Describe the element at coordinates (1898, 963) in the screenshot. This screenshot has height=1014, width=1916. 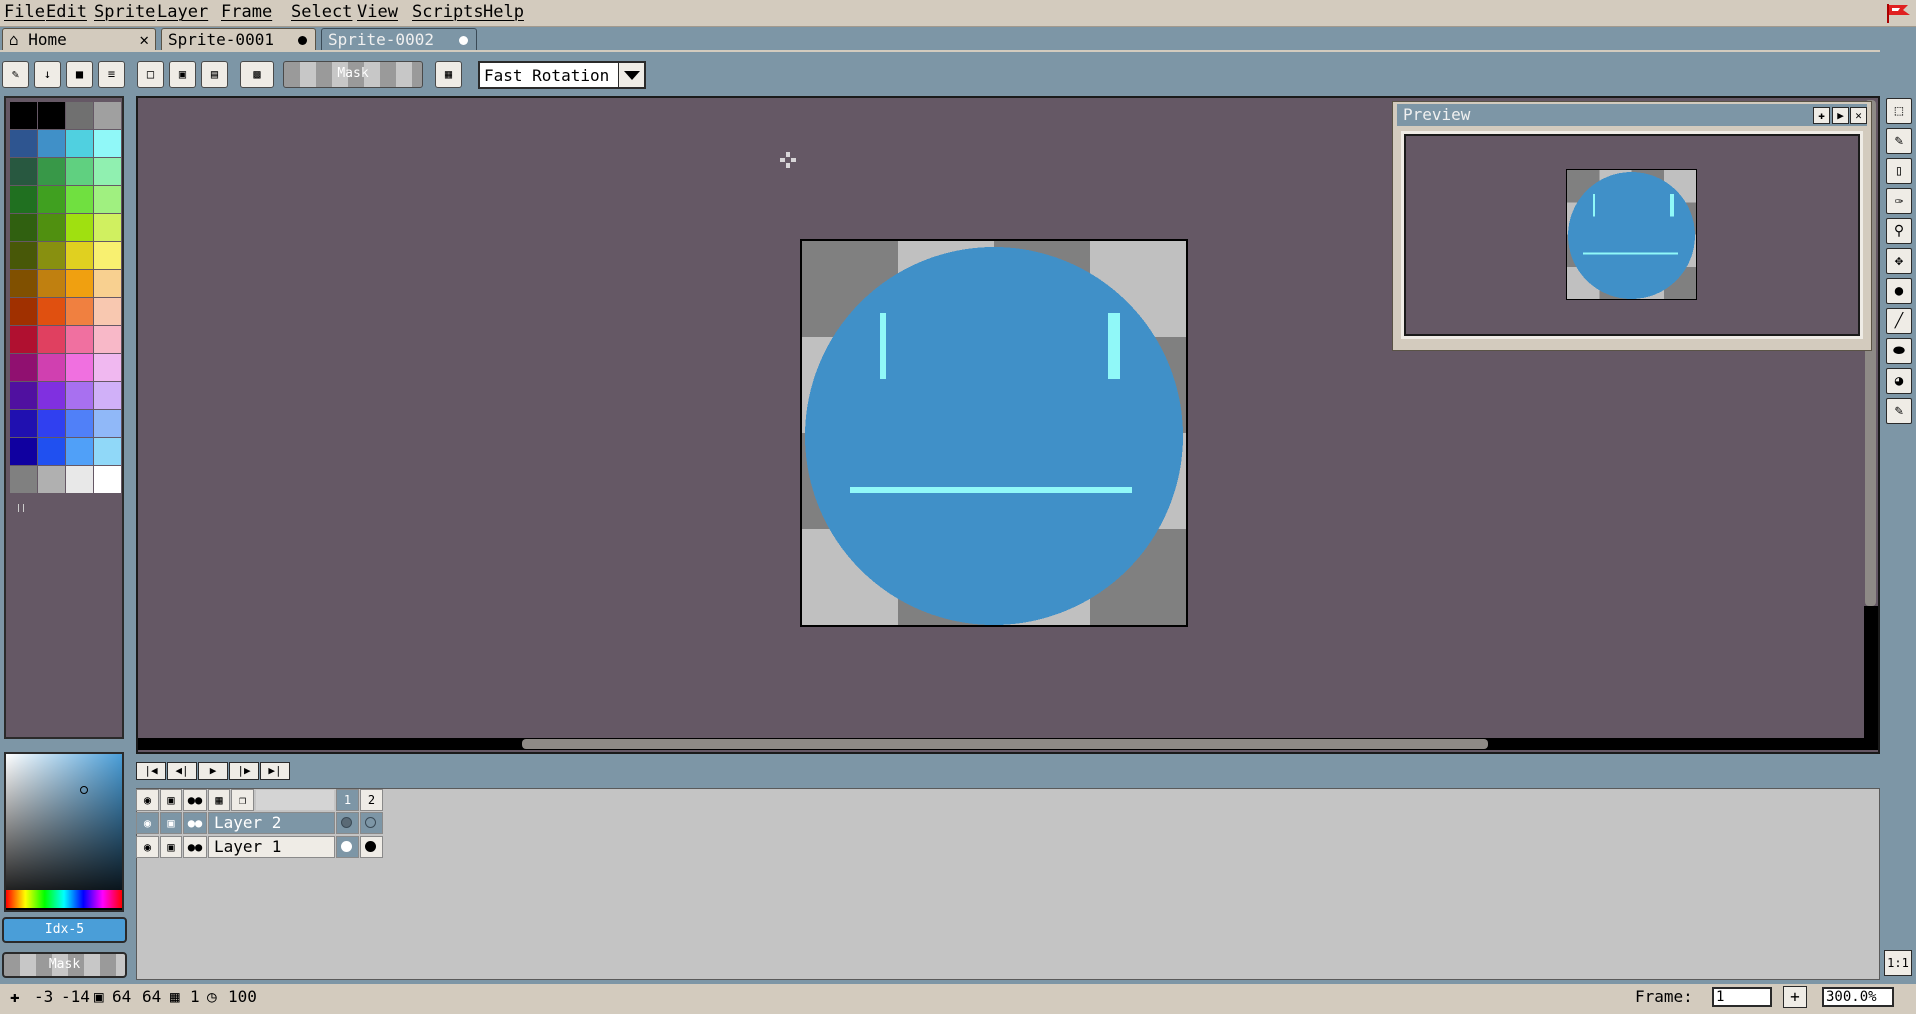
I see `zoom-1-1-button: 1:1` at that location.